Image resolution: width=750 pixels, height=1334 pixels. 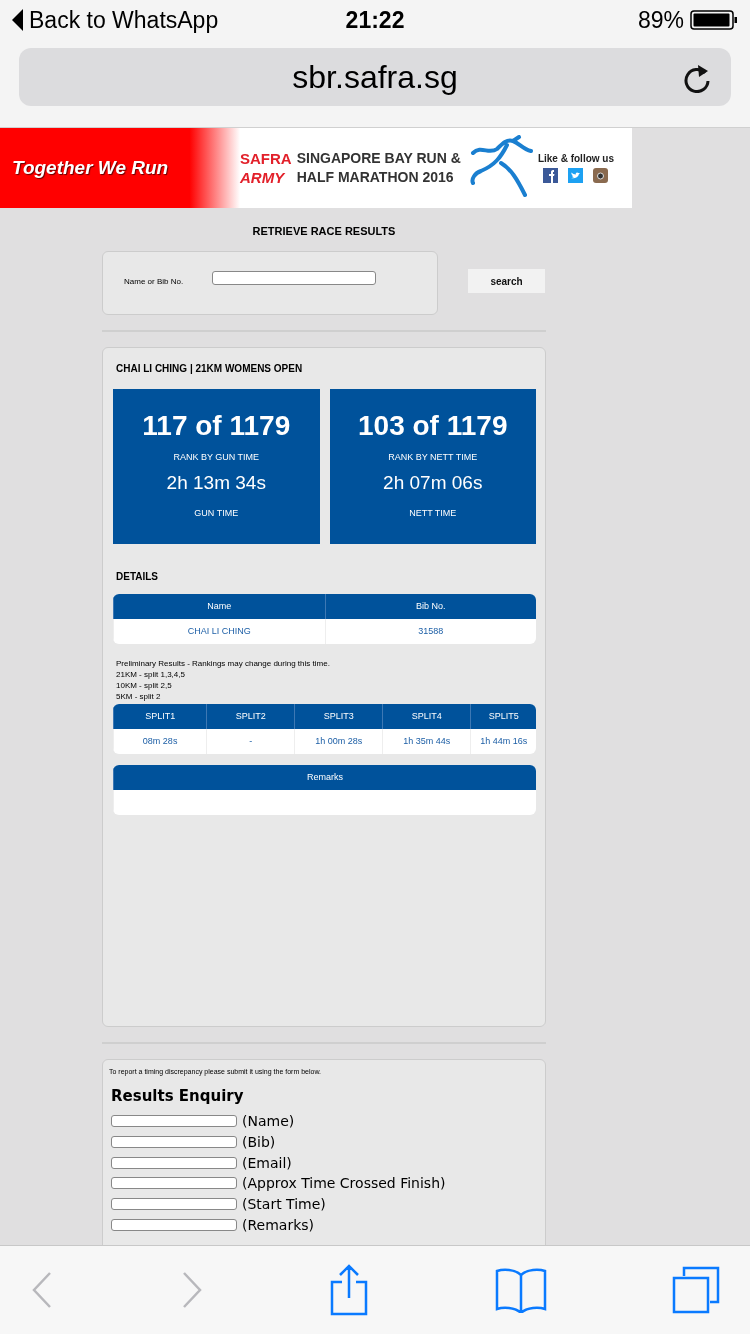 I want to click on rank-value: 117 of 1179, so click(x=216, y=426).